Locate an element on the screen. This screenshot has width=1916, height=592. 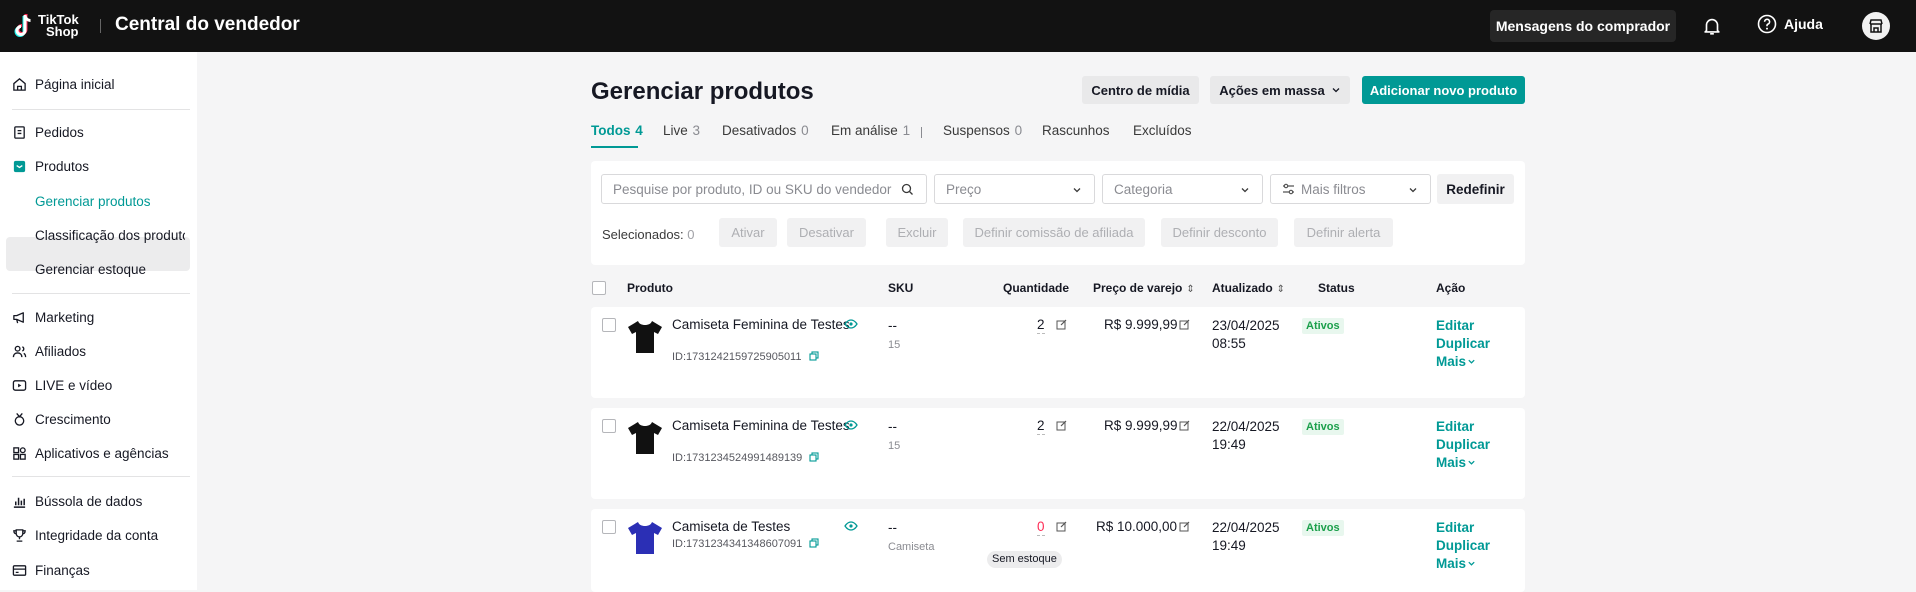
tab-drafts: Rascunhos is located at coordinates (1076, 130).